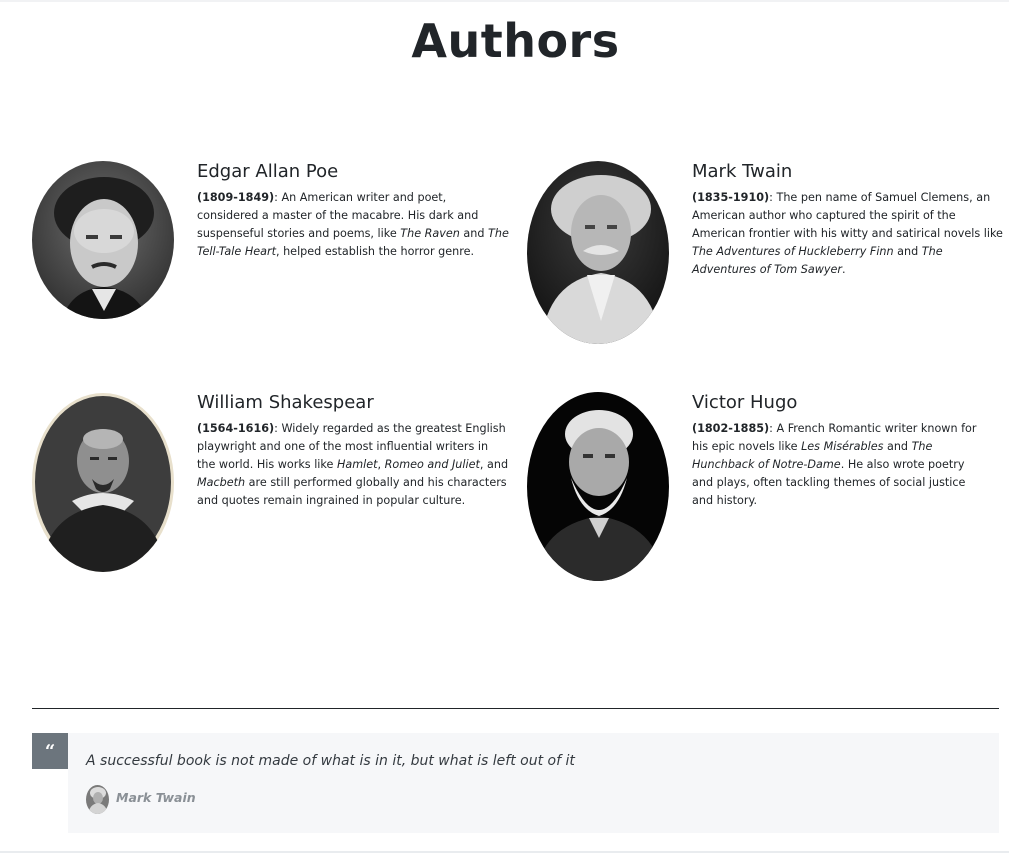 This screenshot has height=853, width=1009. I want to click on author-portrait-hugo, so click(598, 486).